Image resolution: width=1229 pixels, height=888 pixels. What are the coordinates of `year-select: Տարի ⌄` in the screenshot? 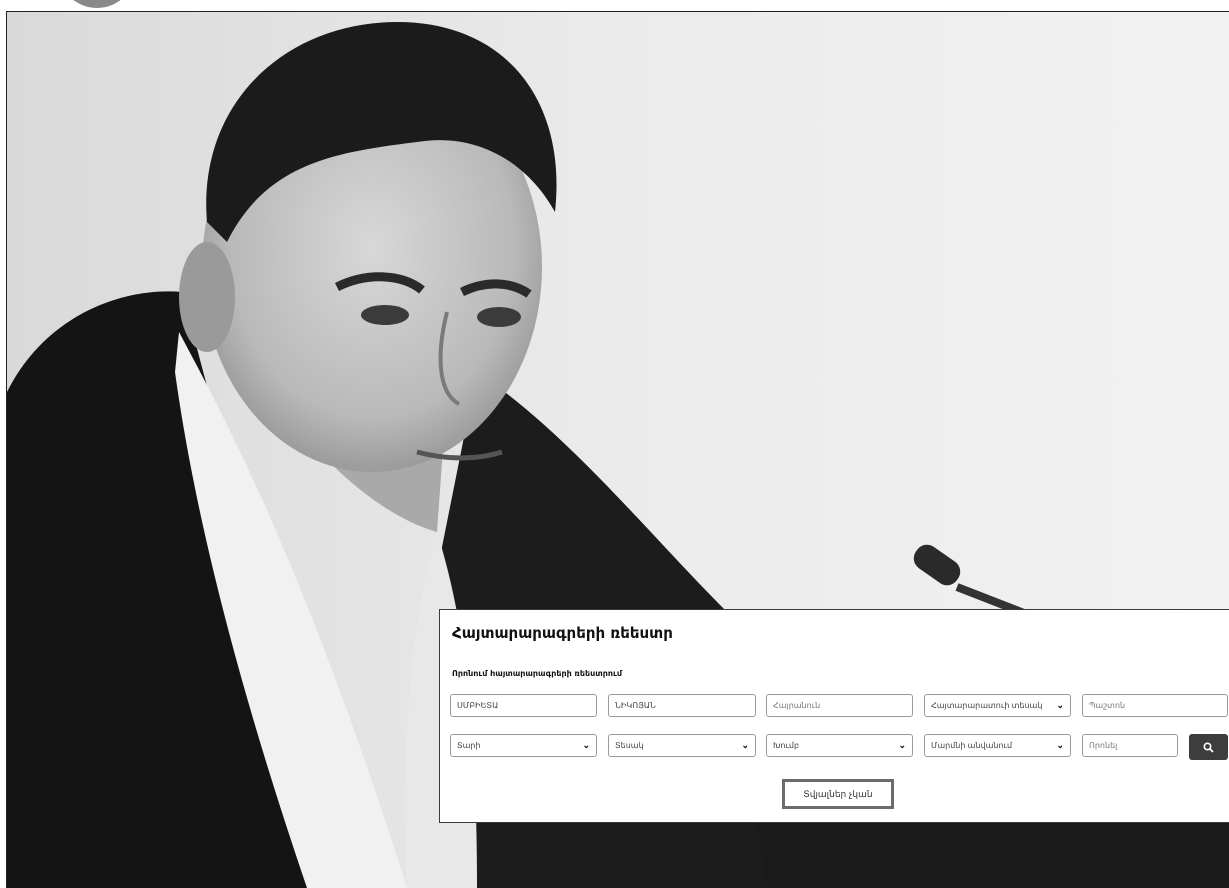 It's located at (523, 745).